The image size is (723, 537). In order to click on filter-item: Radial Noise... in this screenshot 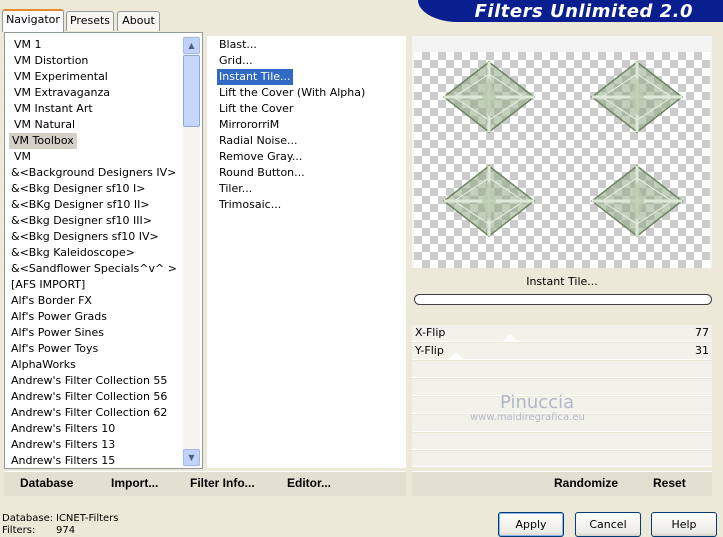, I will do `click(258, 141)`.